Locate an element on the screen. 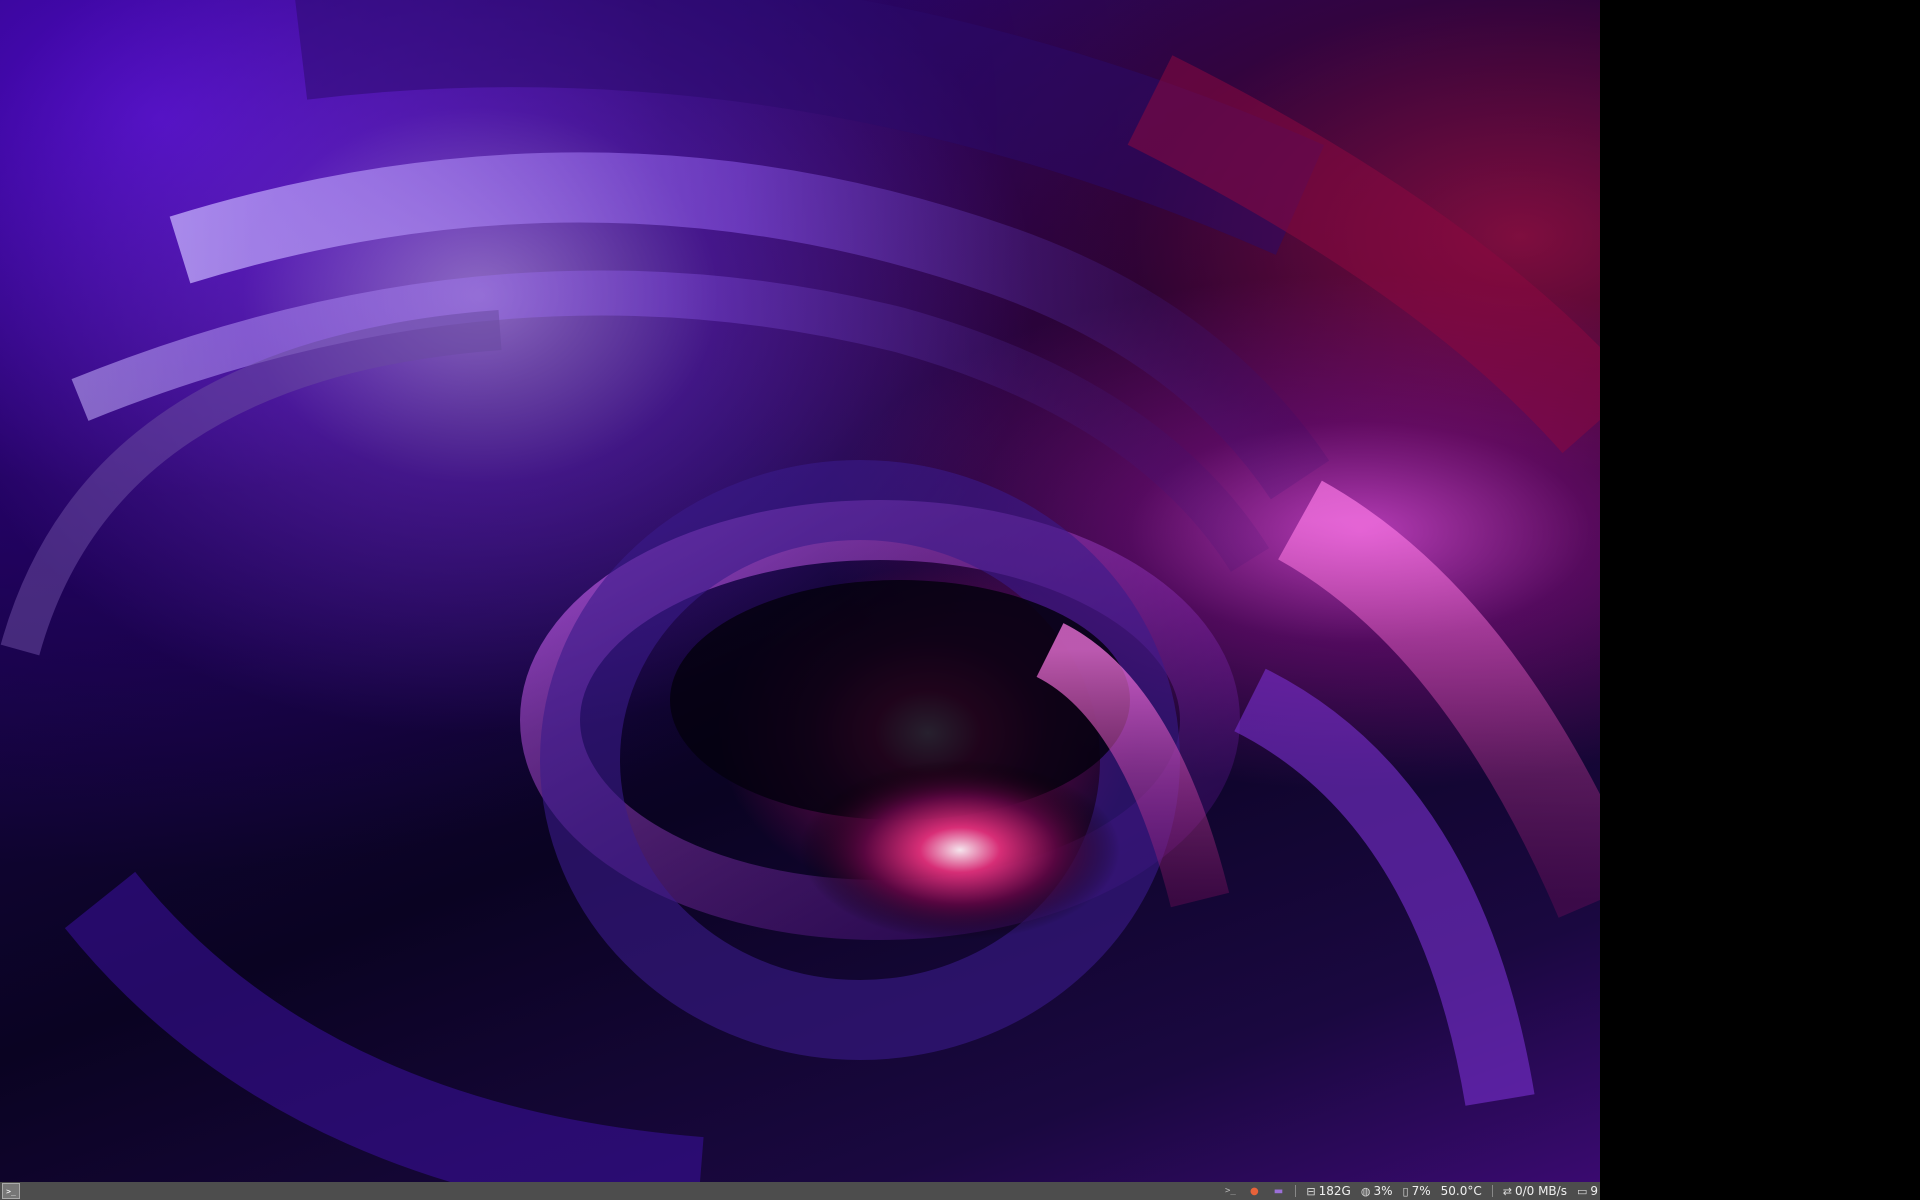 The image size is (1920, 1200). cpu-usage: ◍ 3% is located at coordinates (1377, 1191).